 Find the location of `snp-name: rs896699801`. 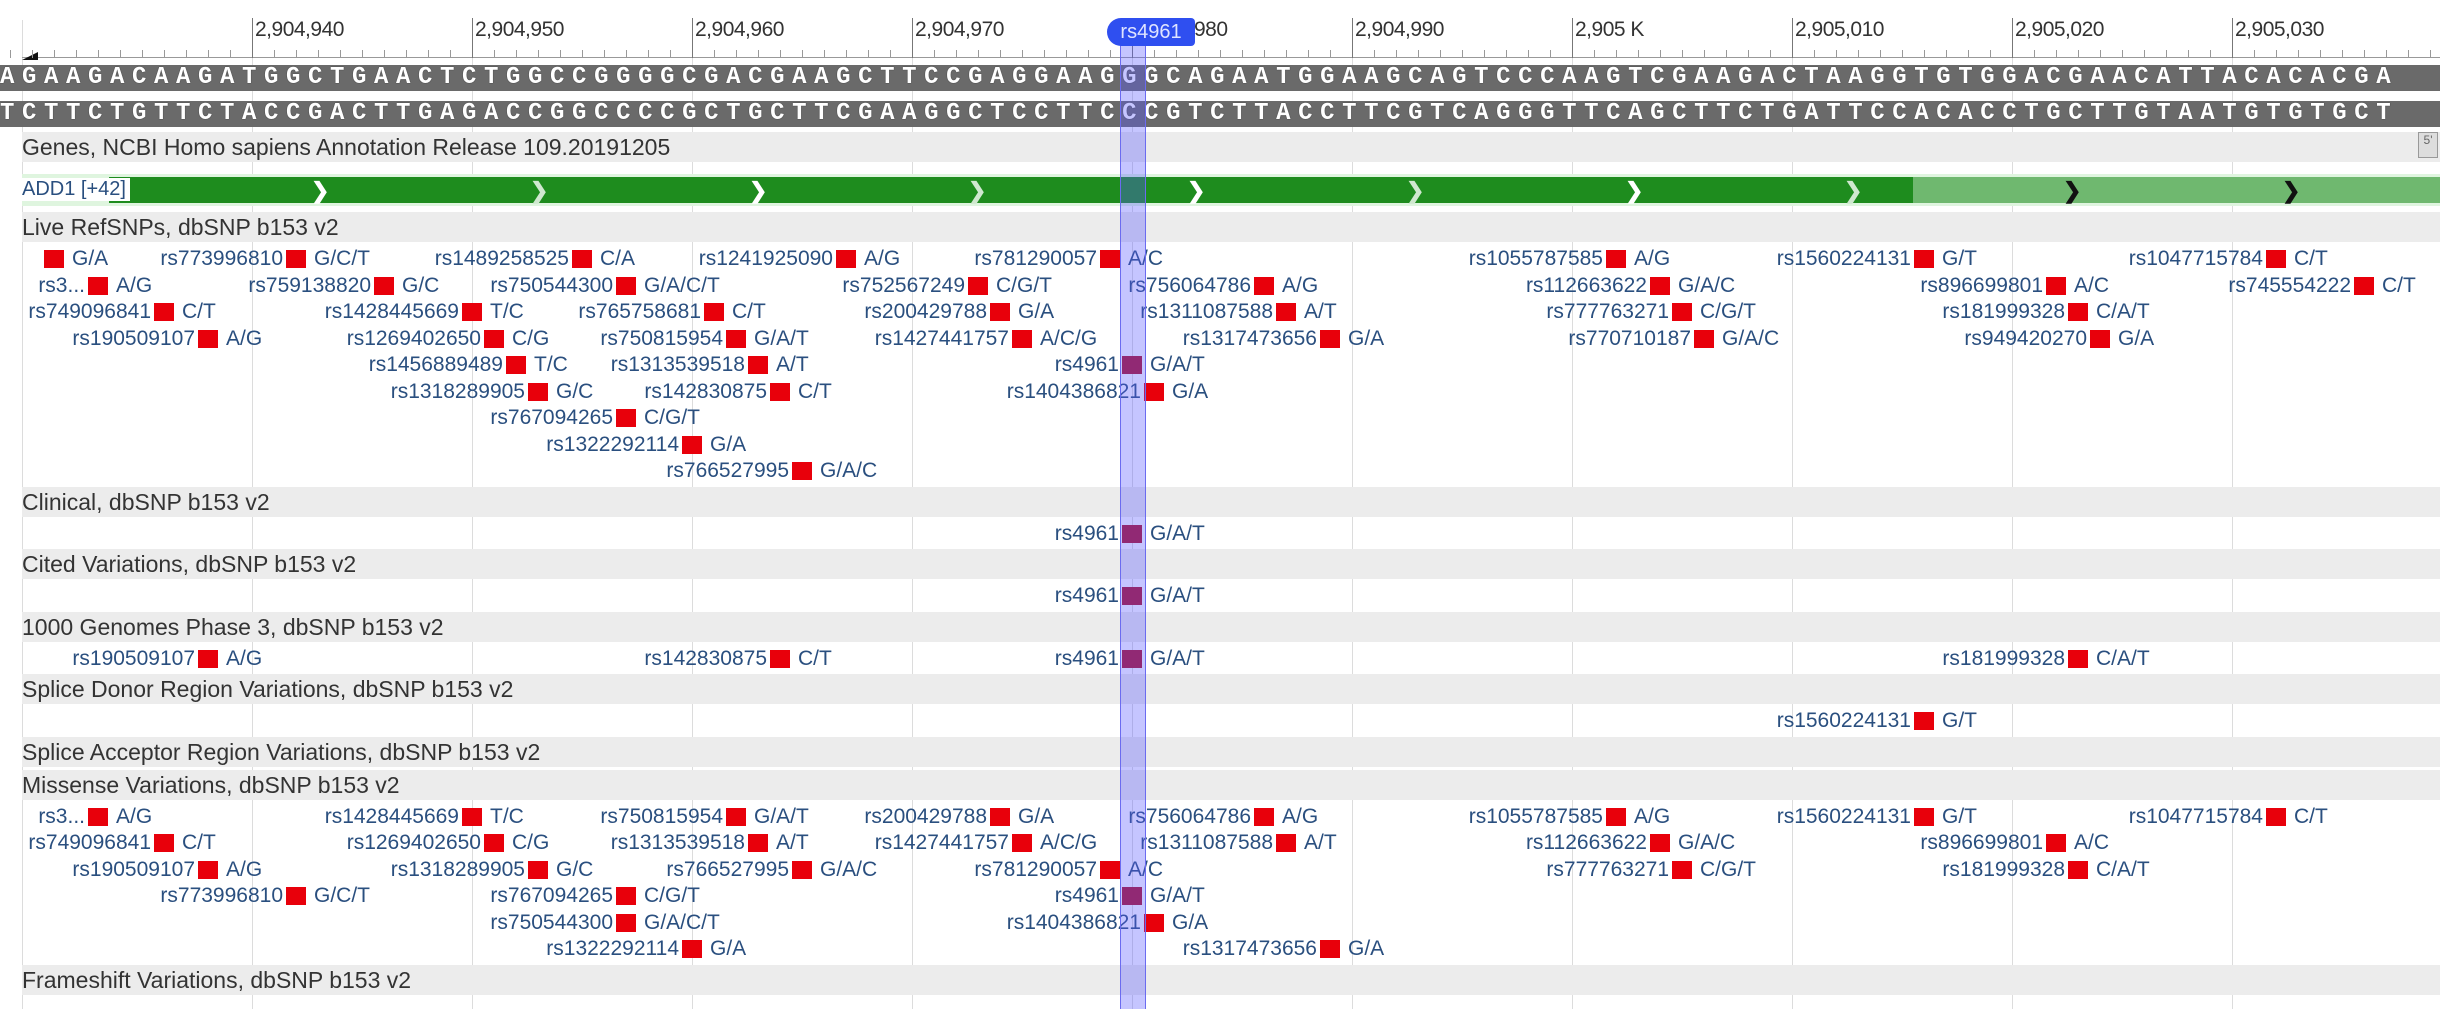

snp-name: rs896699801 is located at coordinates (1981, 286).